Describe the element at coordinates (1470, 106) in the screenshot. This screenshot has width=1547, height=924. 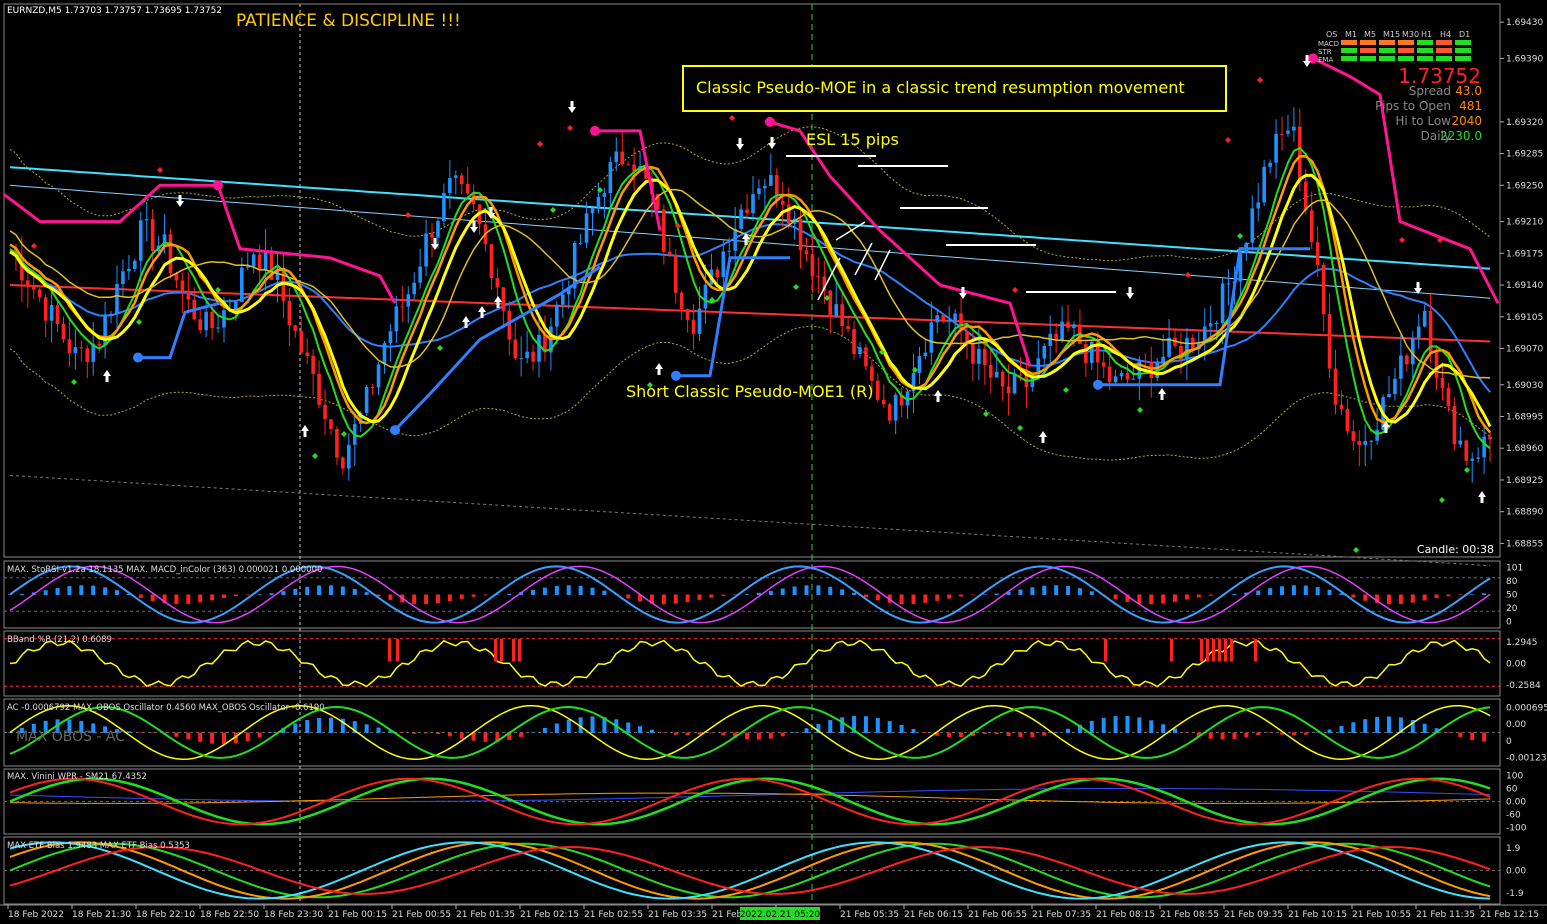
I see `info-row-value: 481` at that location.